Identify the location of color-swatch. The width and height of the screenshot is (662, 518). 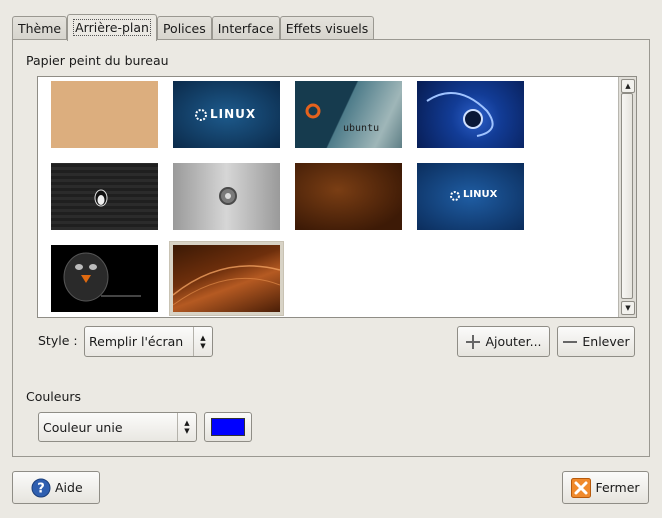
(228, 427).